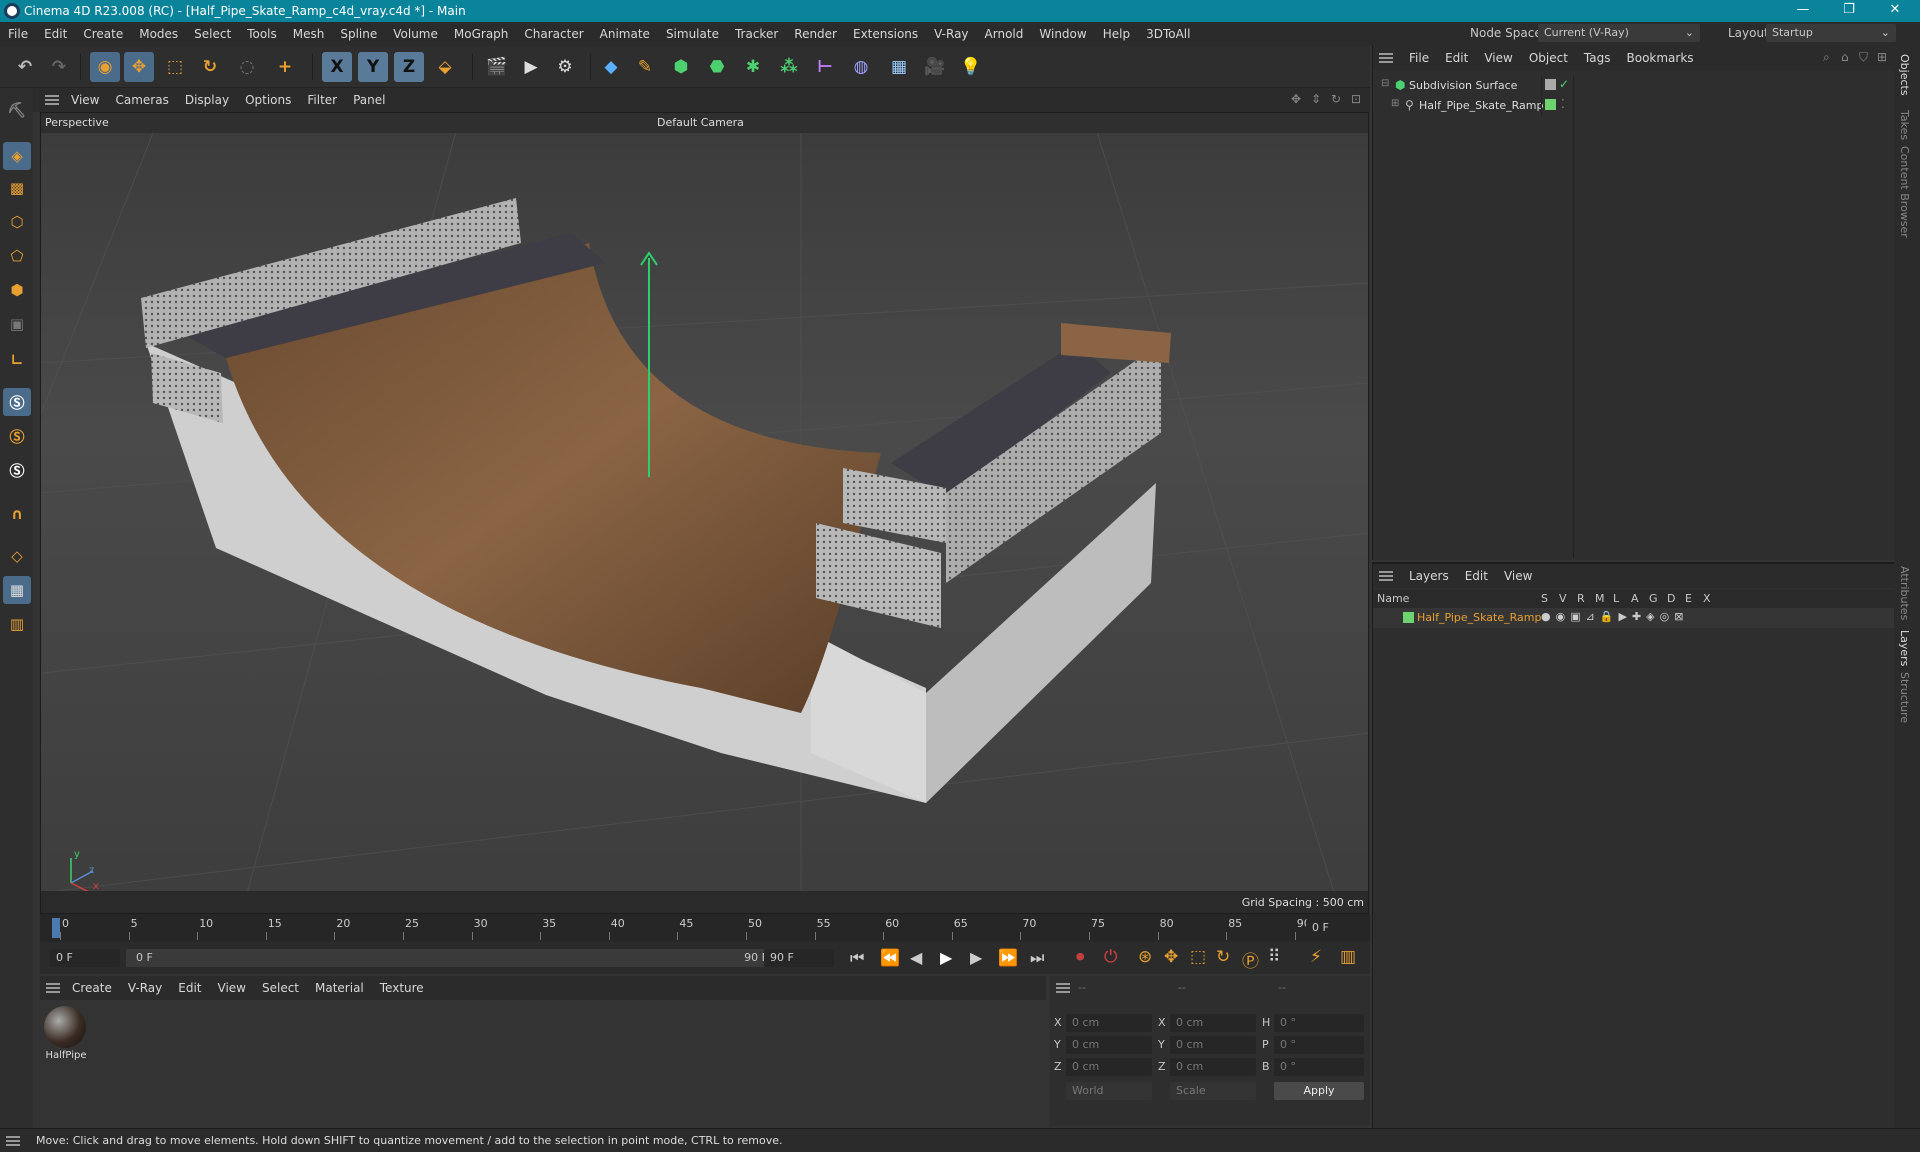 The width and height of the screenshot is (1920, 1152). I want to click on menu-extensions: Extensions, so click(885, 34).